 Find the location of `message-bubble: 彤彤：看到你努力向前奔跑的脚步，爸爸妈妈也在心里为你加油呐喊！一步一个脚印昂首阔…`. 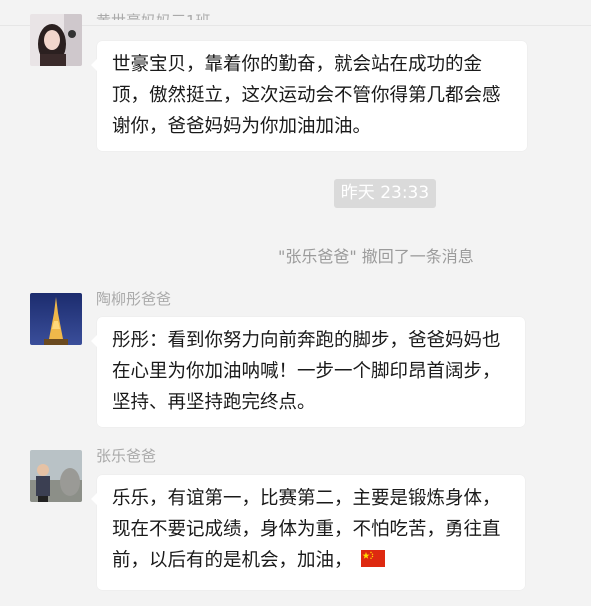

message-bubble: 彤彤：看到你努力向前奔跑的脚步，爸爸妈妈也在心里为你加油呐喊！一步一个脚印昂首阔… is located at coordinates (308, 372).